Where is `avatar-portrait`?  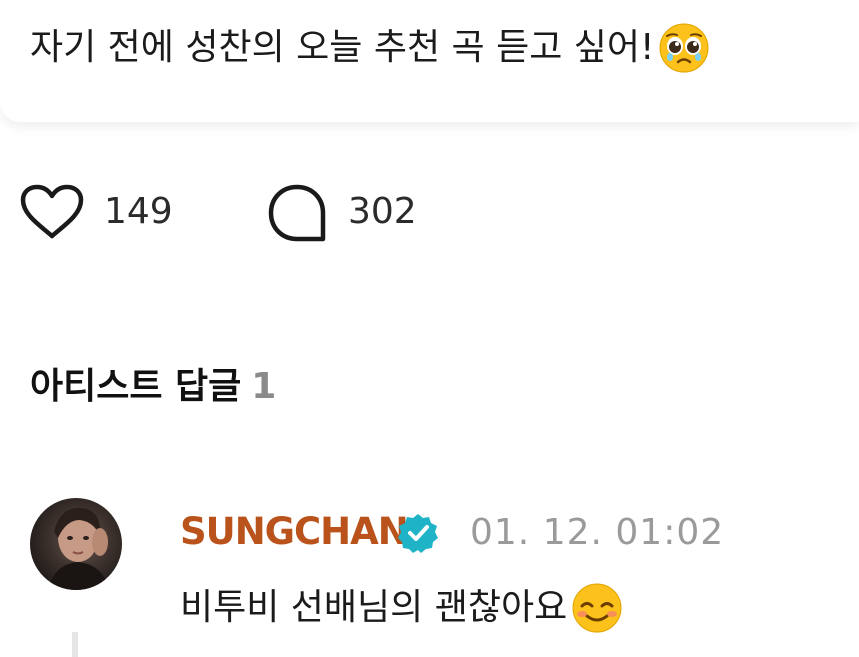
avatar-portrait is located at coordinates (79, 548).